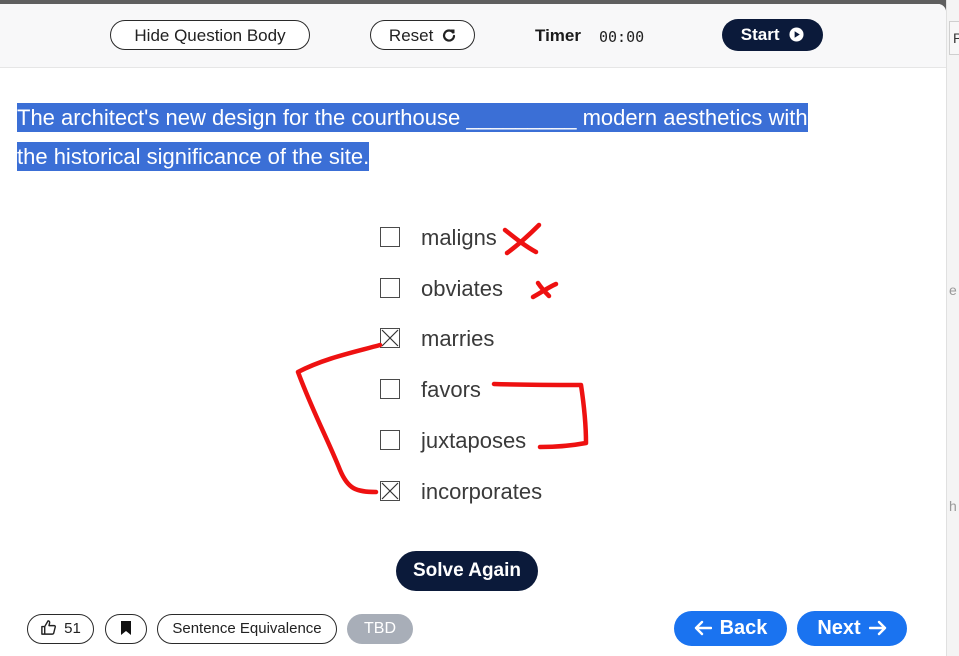 Image resolution: width=959 pixels, height=656 pixels. Describe the element at coordinates (558, 35) in the screenshot. I see `timer-label: Timer` at that location.